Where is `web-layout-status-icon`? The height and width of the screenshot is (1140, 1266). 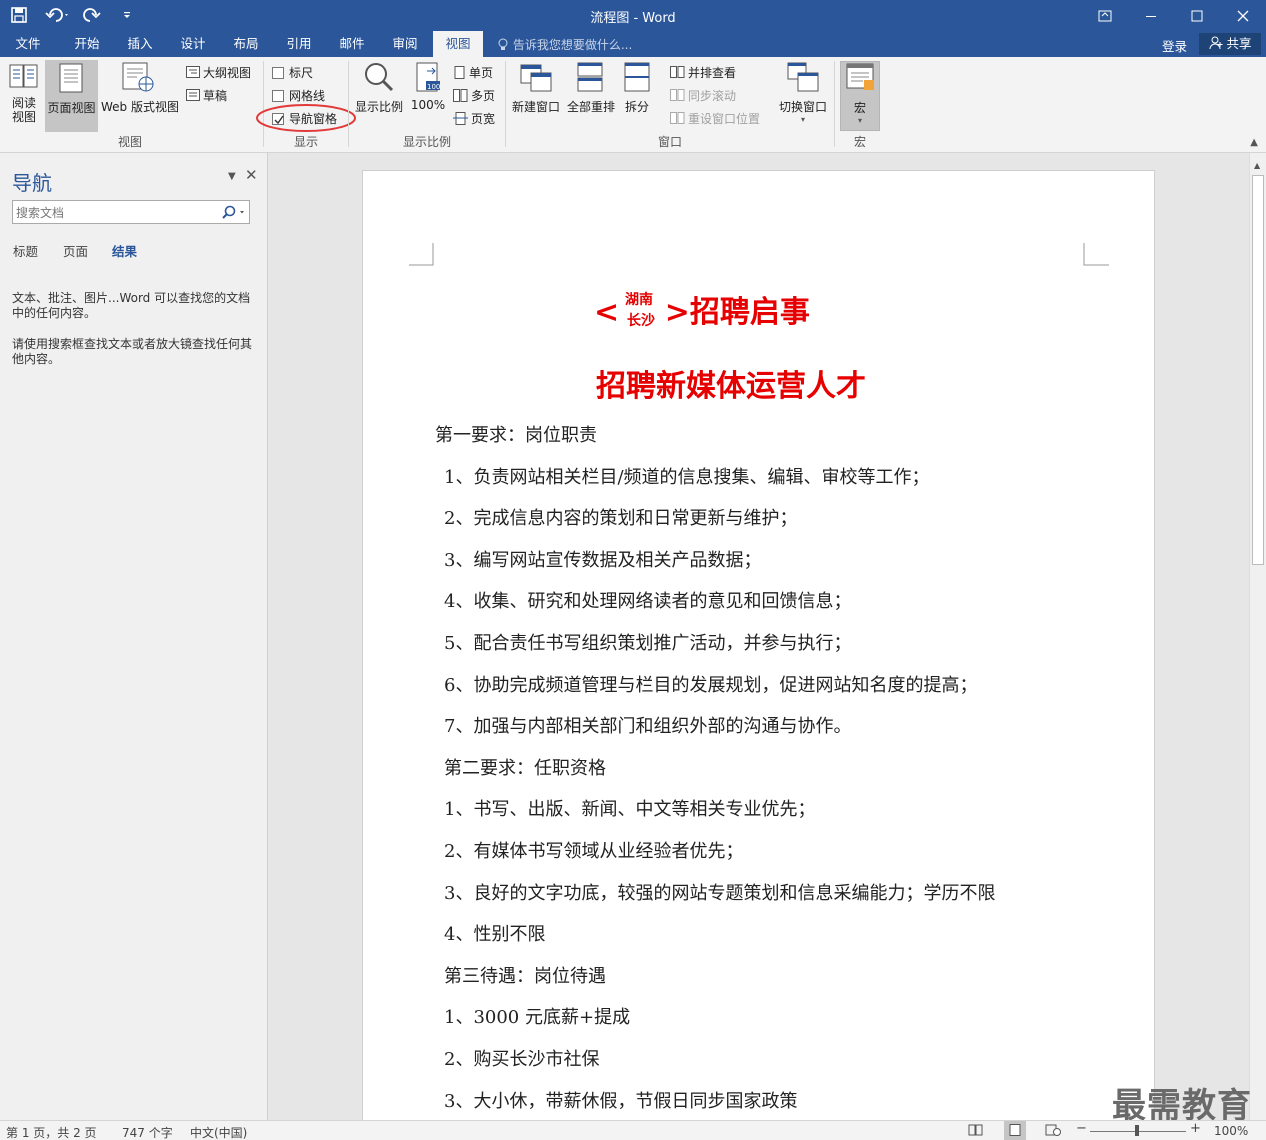
web-layout-status-icon is located at coordinates (1053, 1131).